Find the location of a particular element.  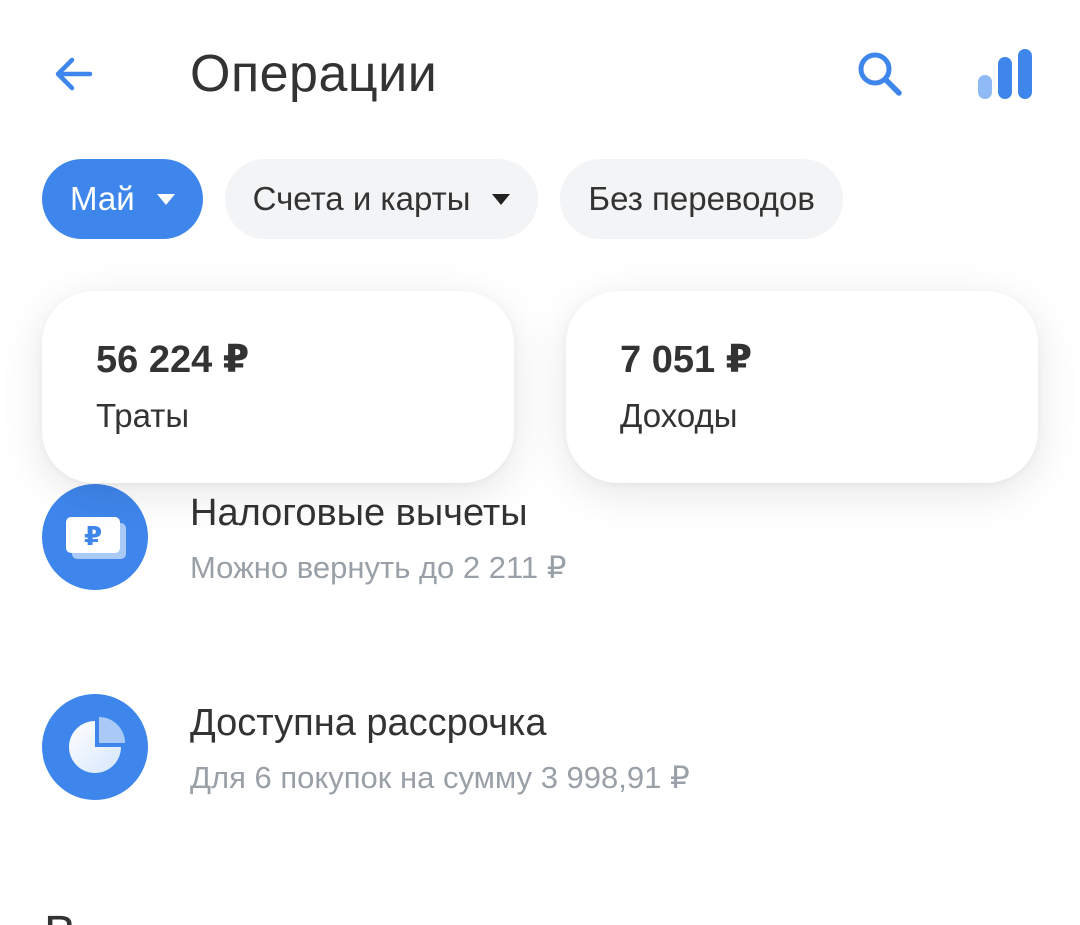

month-filter-chip: Май is located at coordinates (122, 199).